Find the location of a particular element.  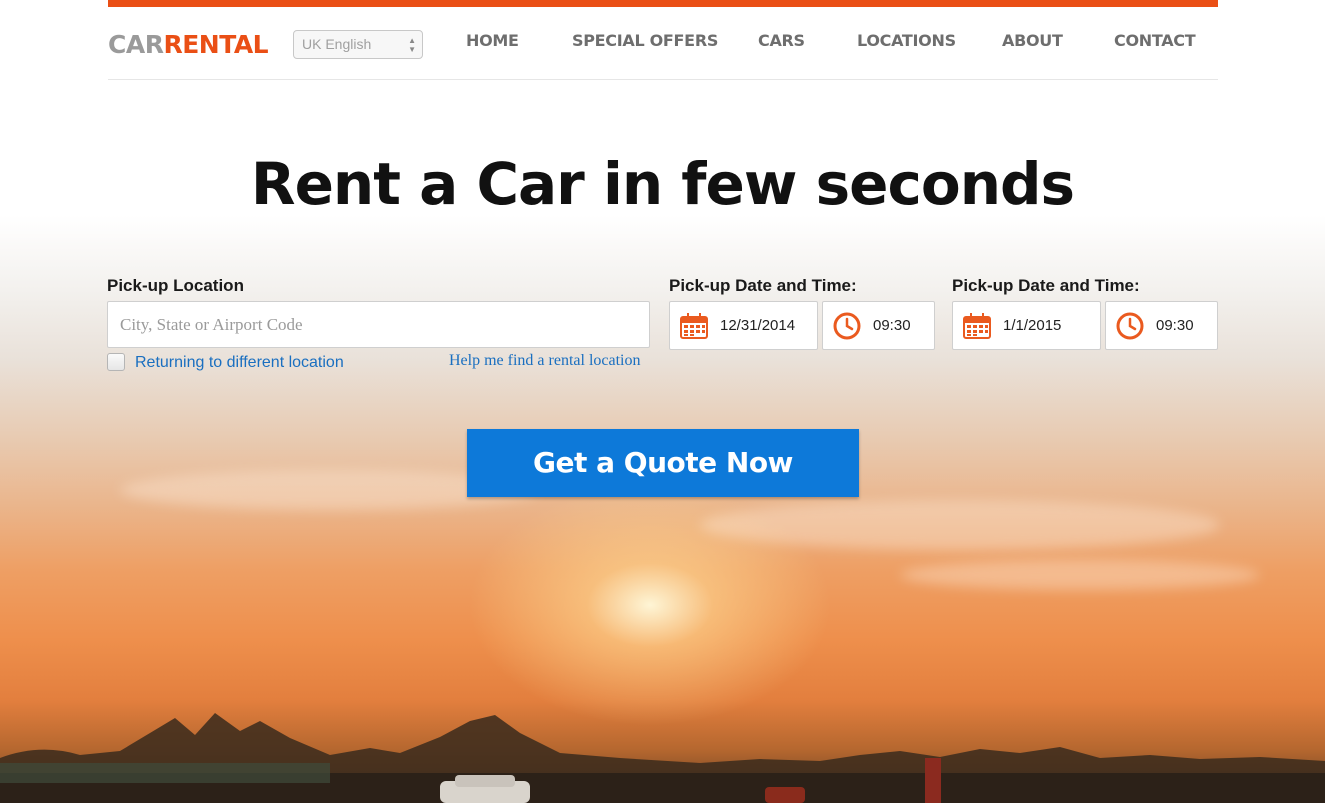

different-return-checkbox is located at coordinates (116, 362).